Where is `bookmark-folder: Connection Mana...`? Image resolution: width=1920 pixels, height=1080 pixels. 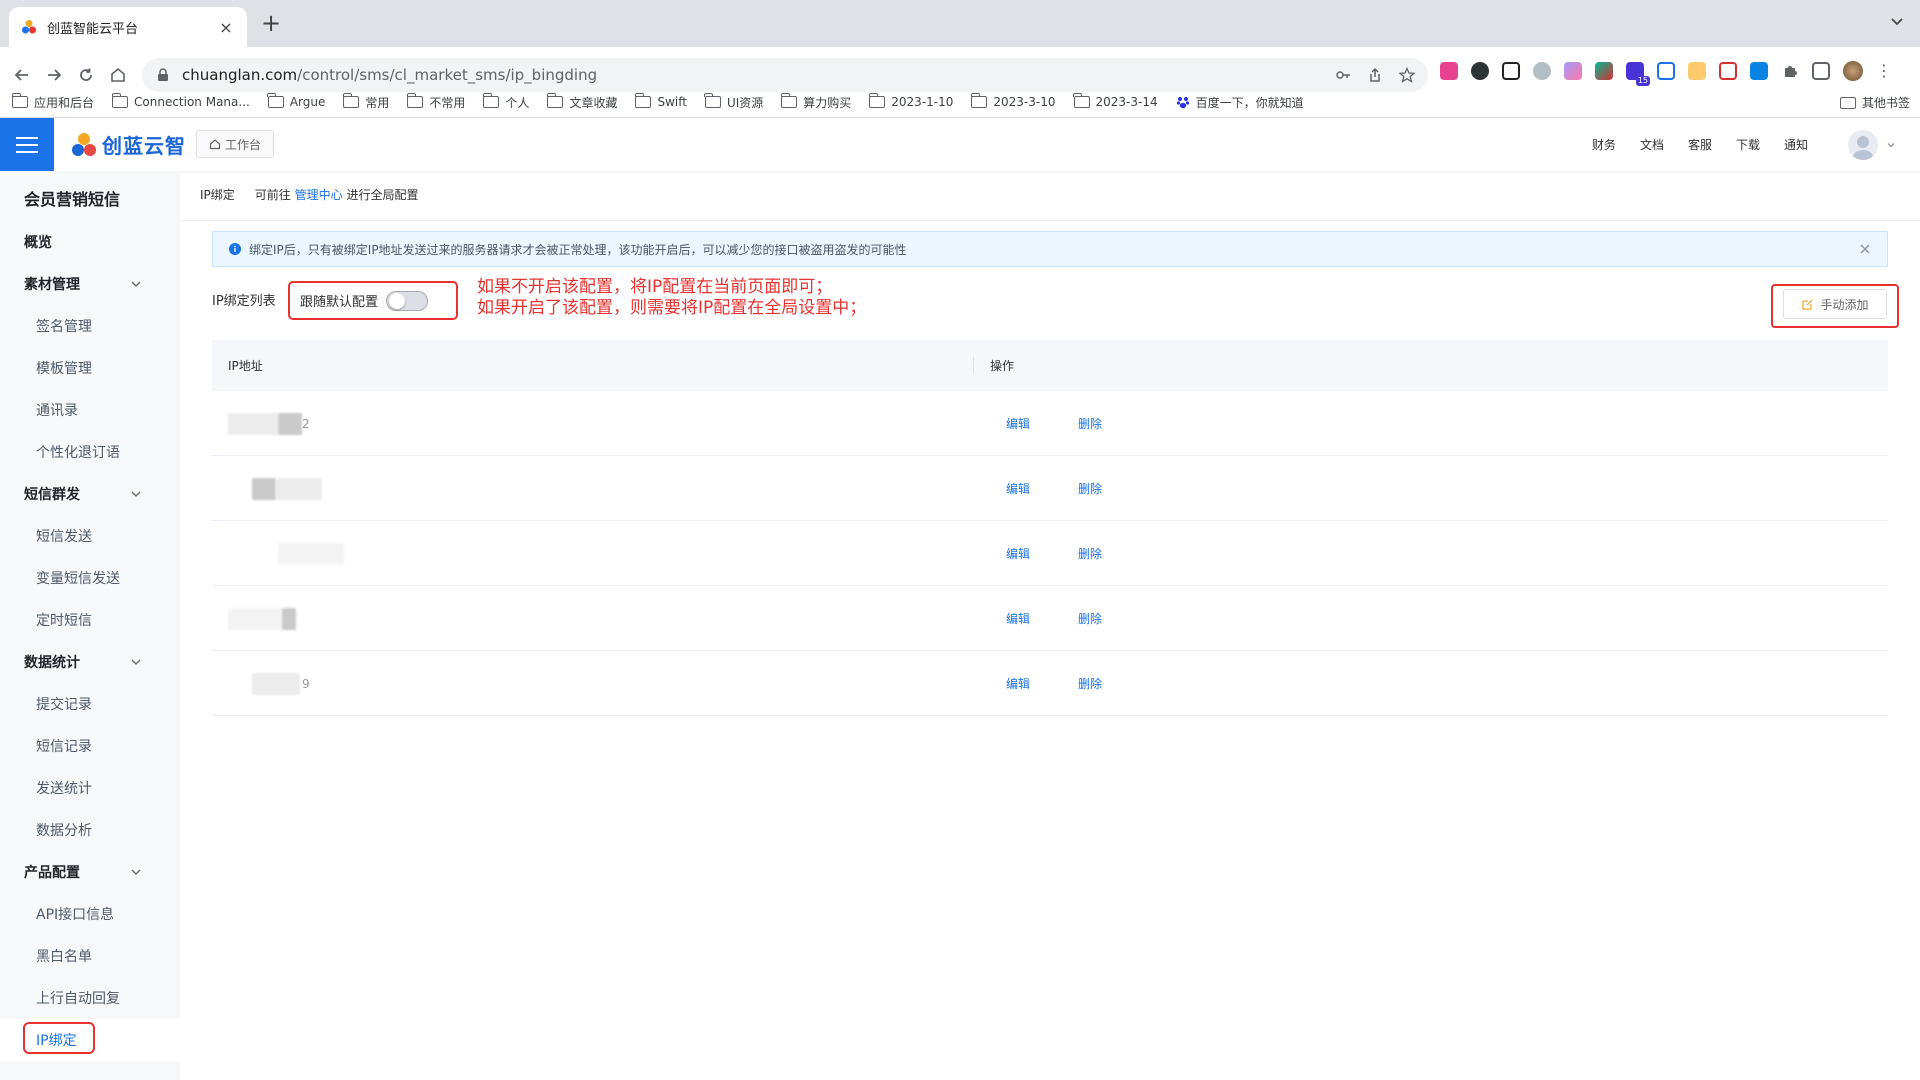
bookmark-folder: Connection Mana... is located at coordinates (180, 101).